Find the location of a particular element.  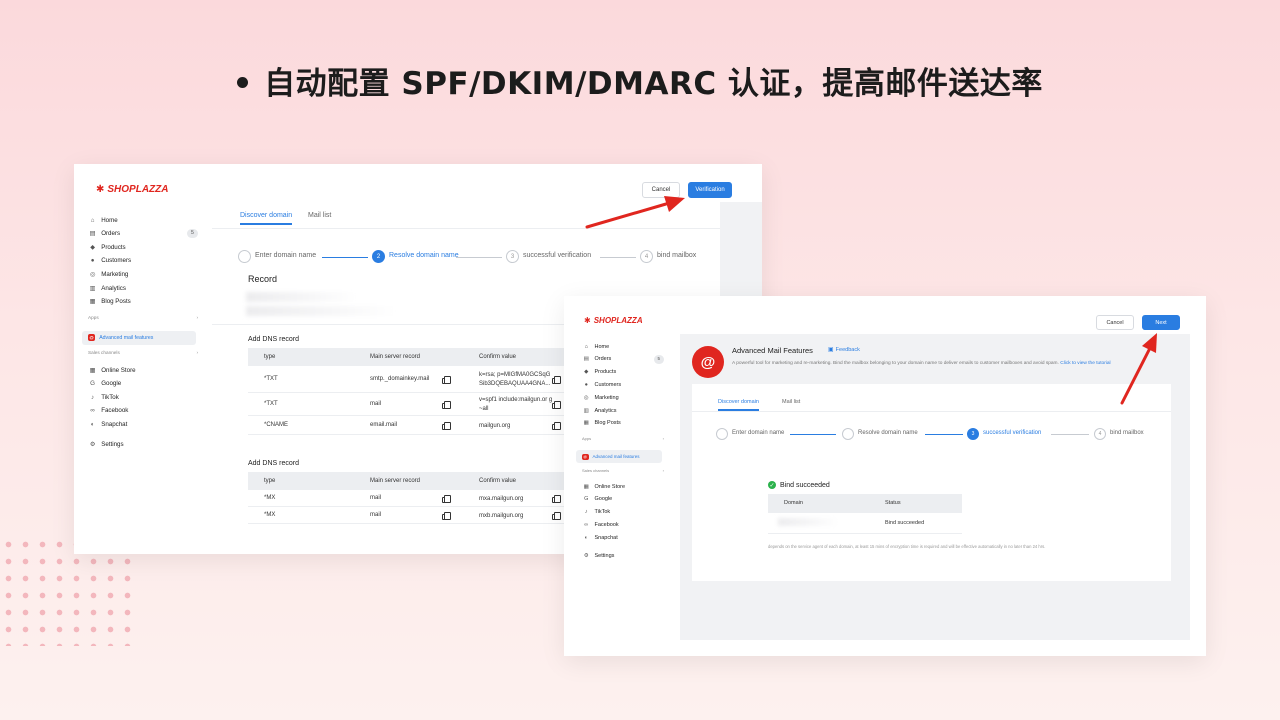

step-connector is located at coordinates (944, 434).